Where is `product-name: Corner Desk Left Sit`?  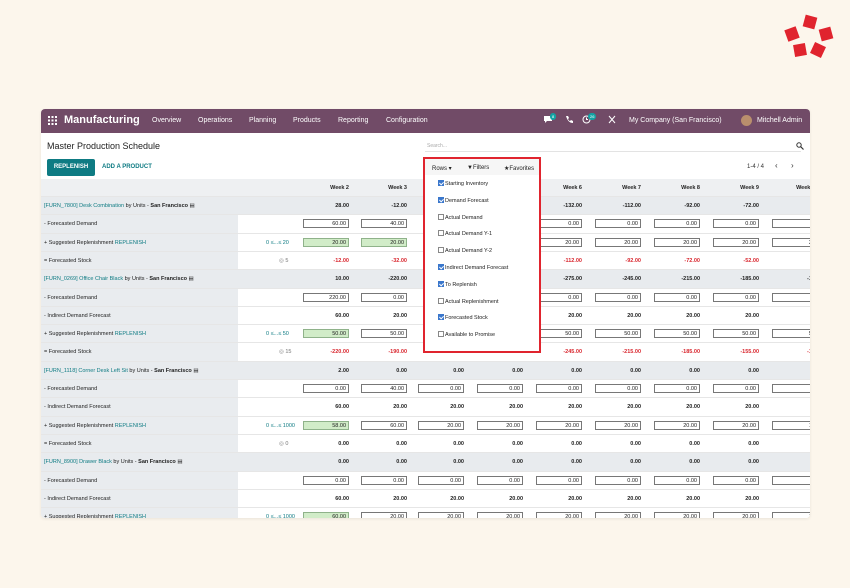
product-name: Corner Desk Left Sit is located at coordinates (103, 371).